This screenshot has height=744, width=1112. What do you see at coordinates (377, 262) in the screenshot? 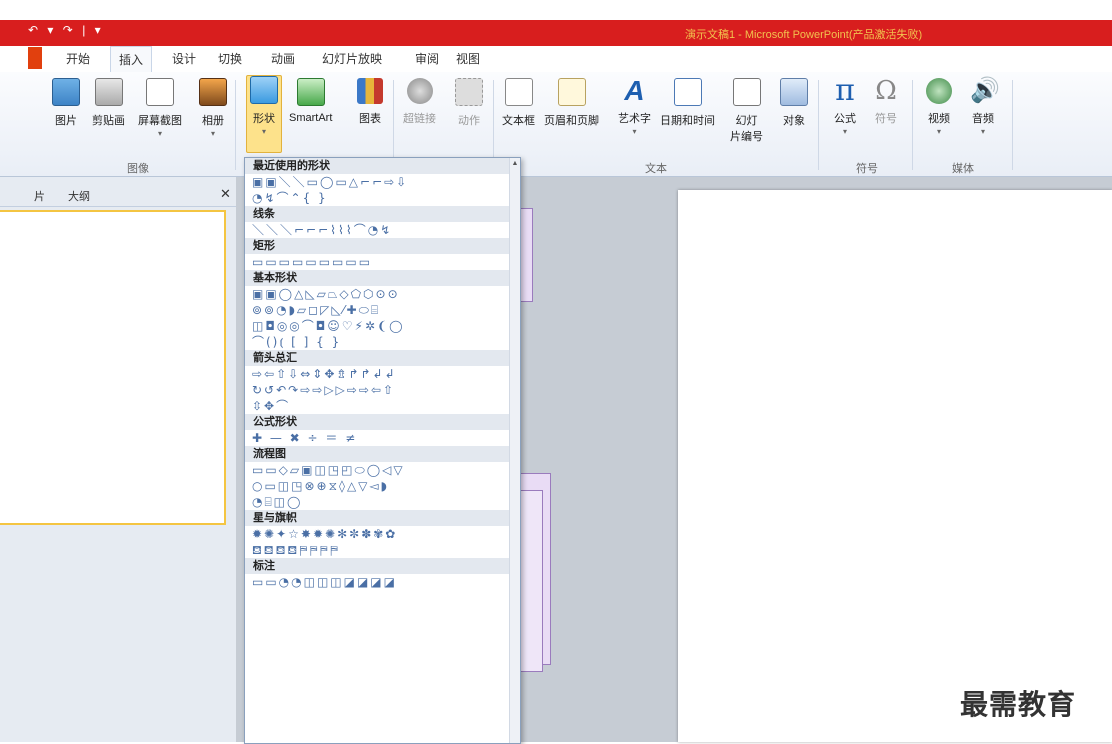
I see `shapes-row: ▭▭▭▭▭▭▭▭▭` at bounding box center [377, 262].